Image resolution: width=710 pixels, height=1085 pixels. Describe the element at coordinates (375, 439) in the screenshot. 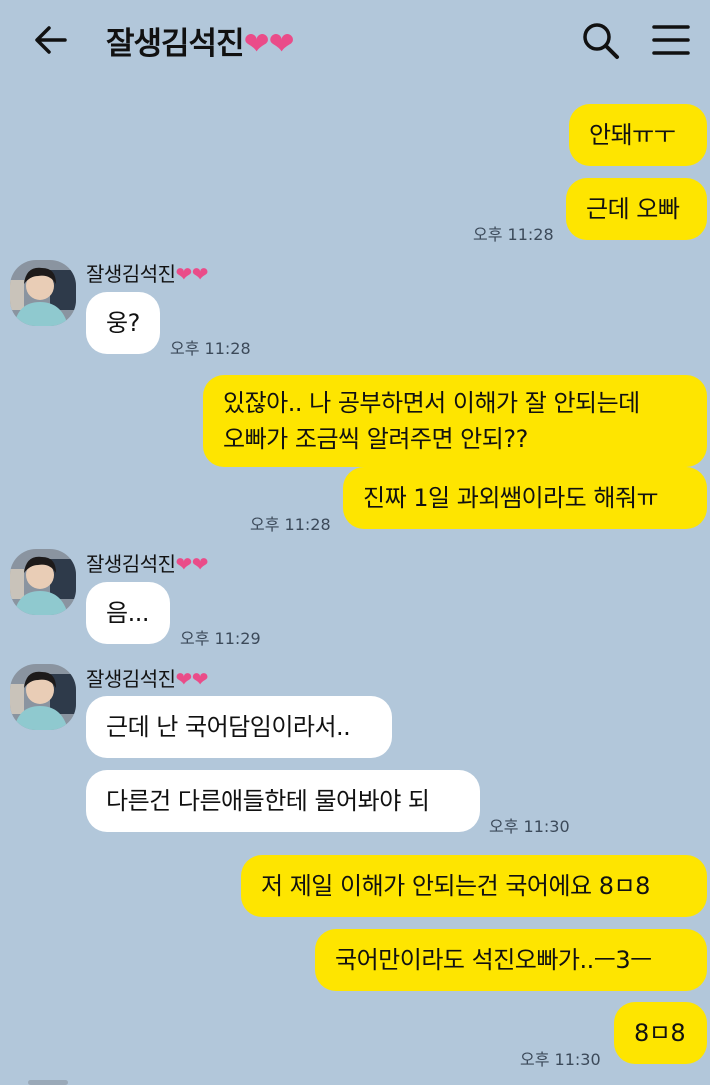

I see `message-text-line: 오빠가 조금씩 알려주면 안되??` at that location.